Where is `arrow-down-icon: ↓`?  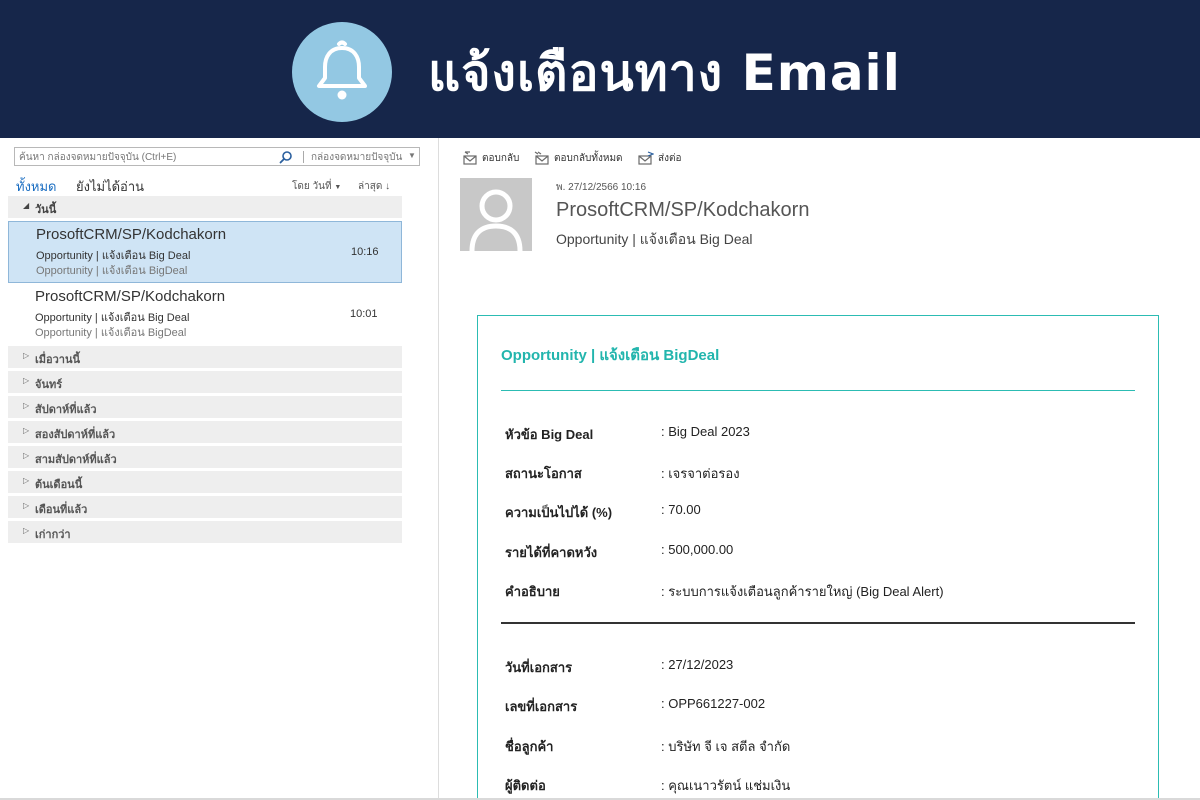 arrow-down-icon: ↓ is located at coordinates (388, 186).